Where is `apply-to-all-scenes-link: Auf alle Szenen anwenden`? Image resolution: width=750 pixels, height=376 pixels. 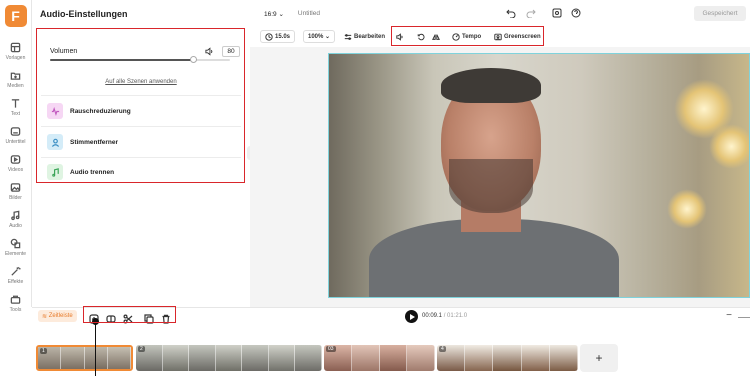
apply-to-all-scenes-link: Auf alle Szenen anwenden is located at coordinates (141, 82).